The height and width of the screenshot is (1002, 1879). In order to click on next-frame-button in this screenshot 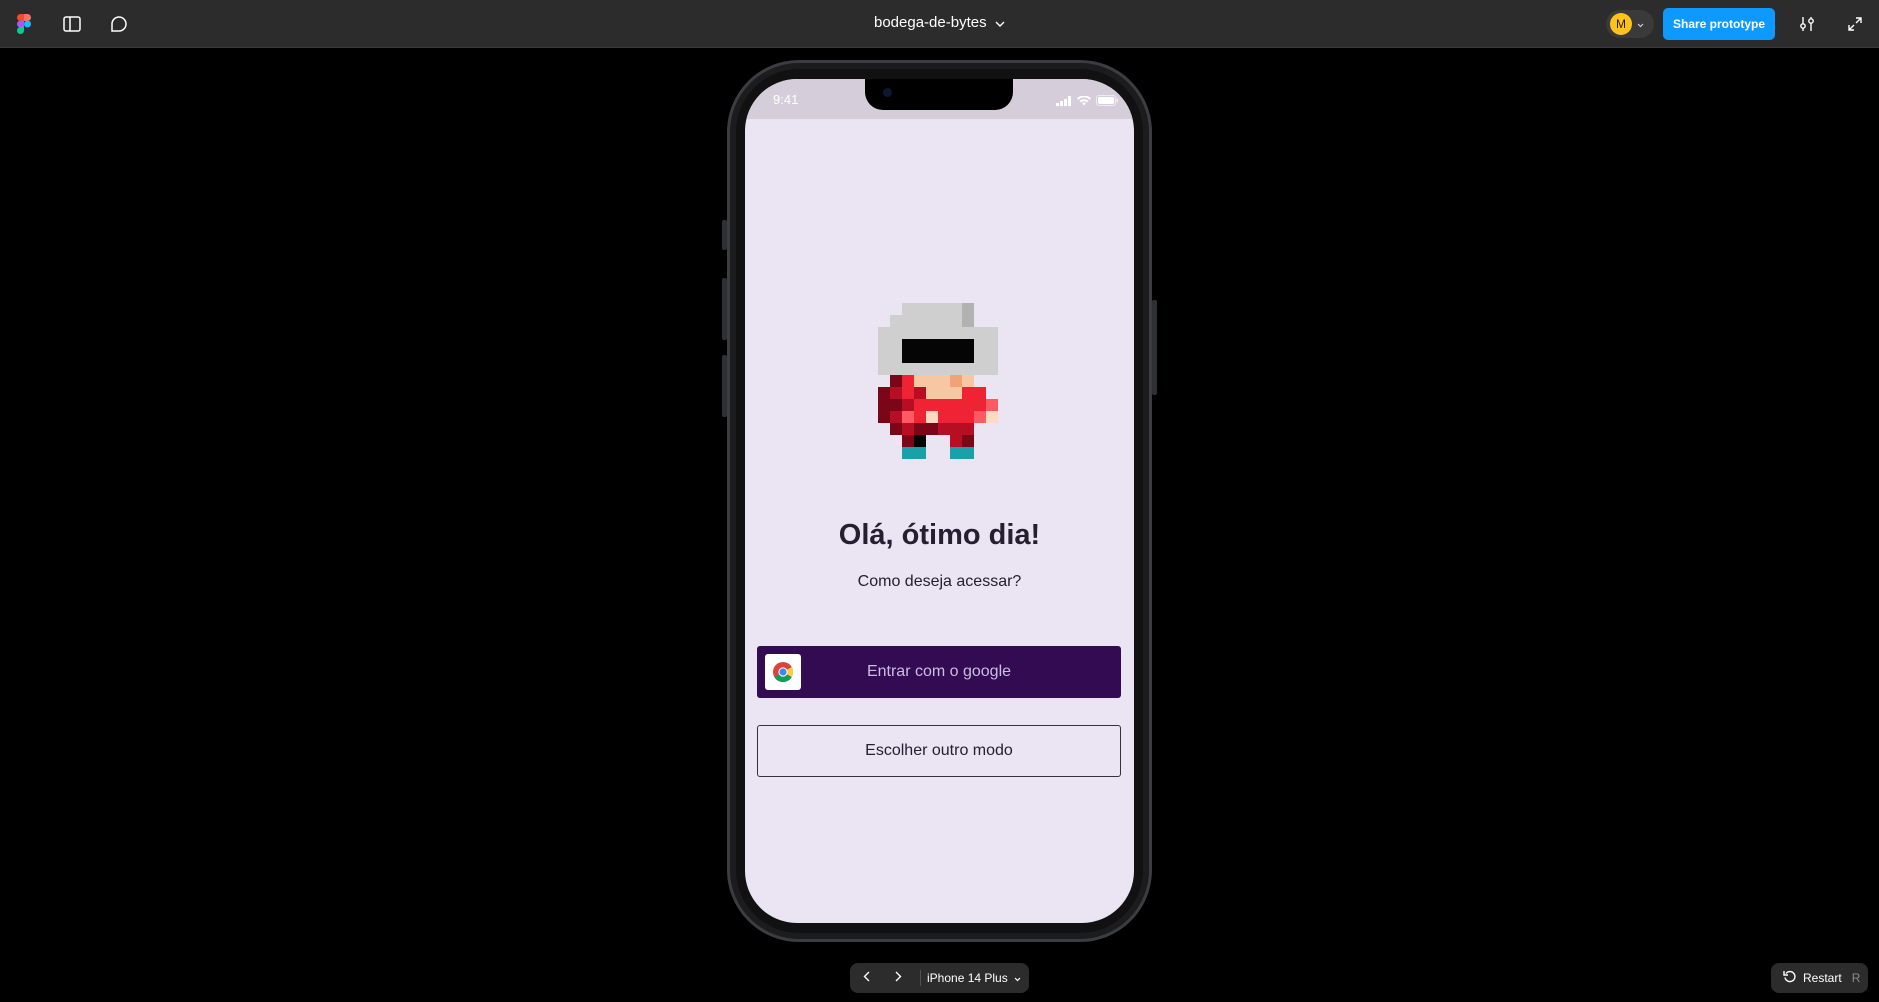, I will do `click(898, 978)`.